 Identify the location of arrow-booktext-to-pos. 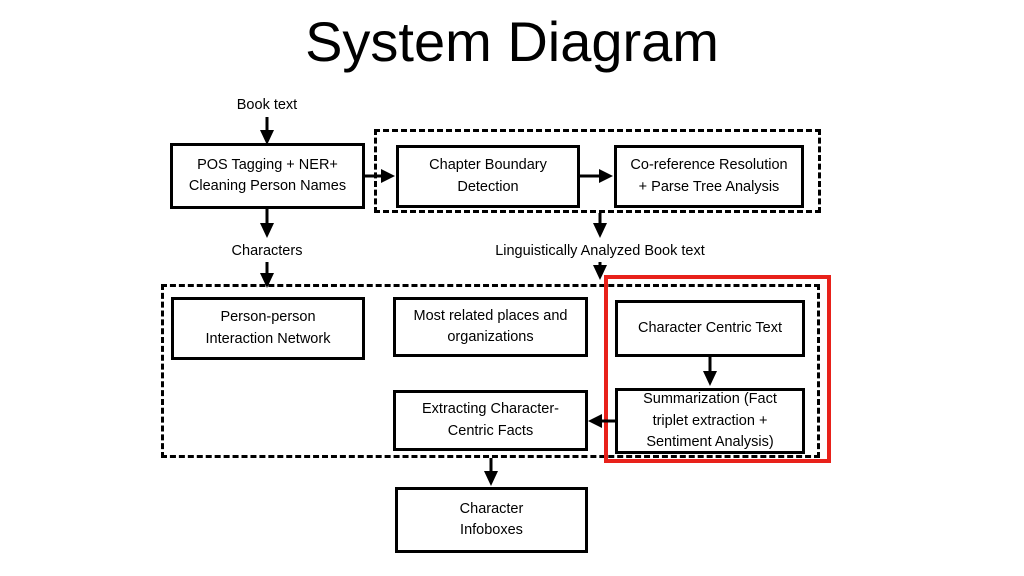
(267, 131).